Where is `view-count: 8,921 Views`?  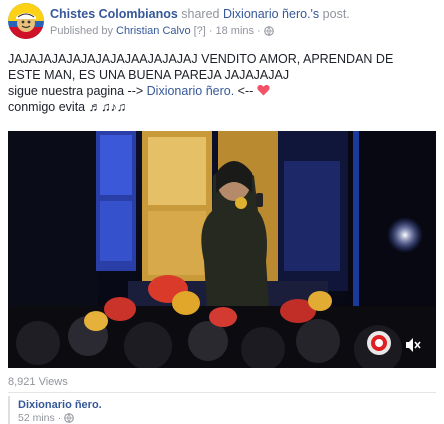 view-count: 8,921 Views is located at coordinates (38, 382).